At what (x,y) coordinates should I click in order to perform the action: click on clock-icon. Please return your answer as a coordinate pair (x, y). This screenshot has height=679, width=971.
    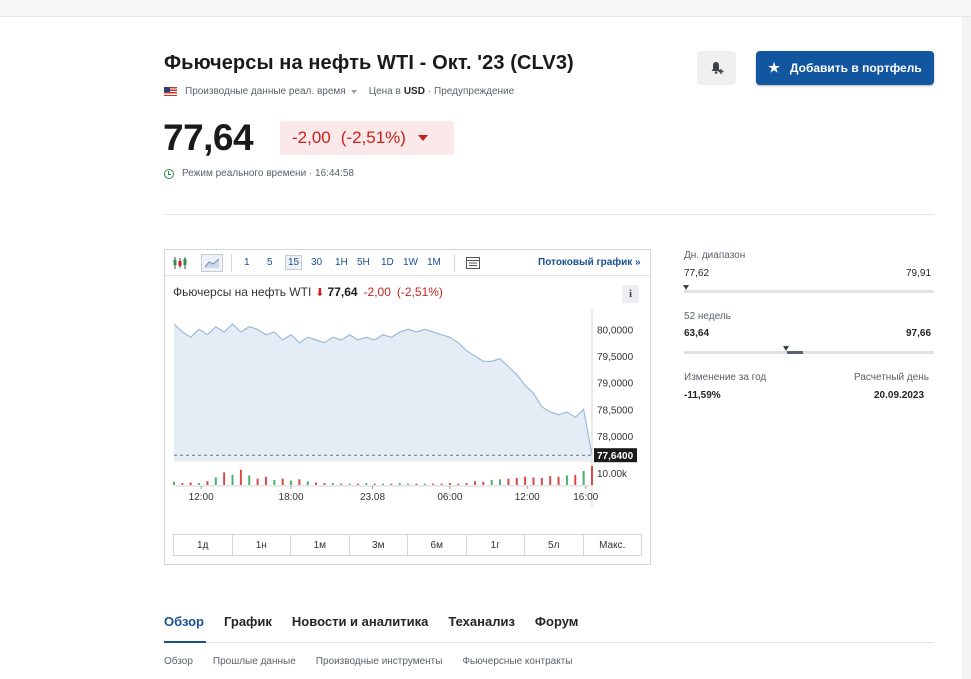
    Looking at the image, I should click on (169, 173).